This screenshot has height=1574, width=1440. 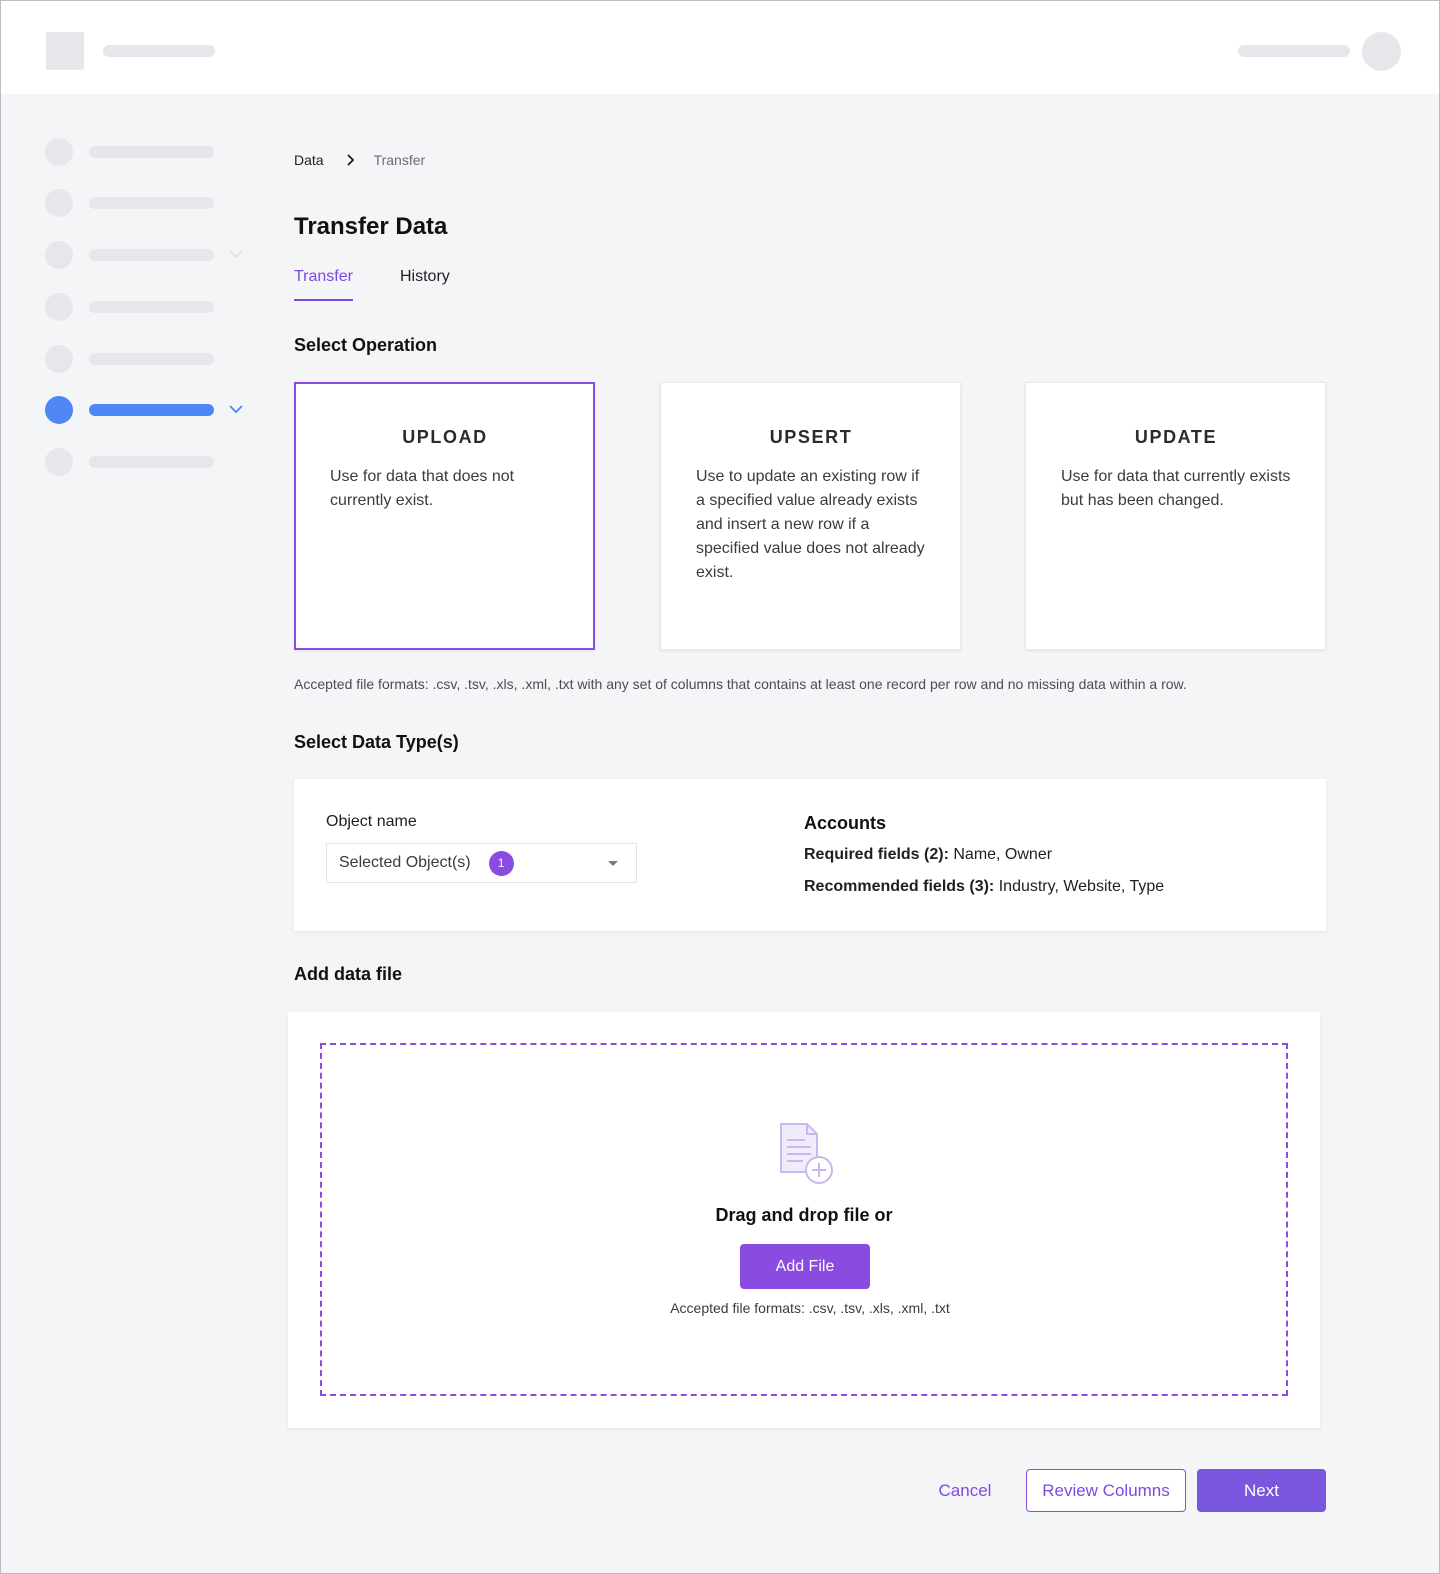 I want to click on caret-down-icon, so click(x=613, y=863).